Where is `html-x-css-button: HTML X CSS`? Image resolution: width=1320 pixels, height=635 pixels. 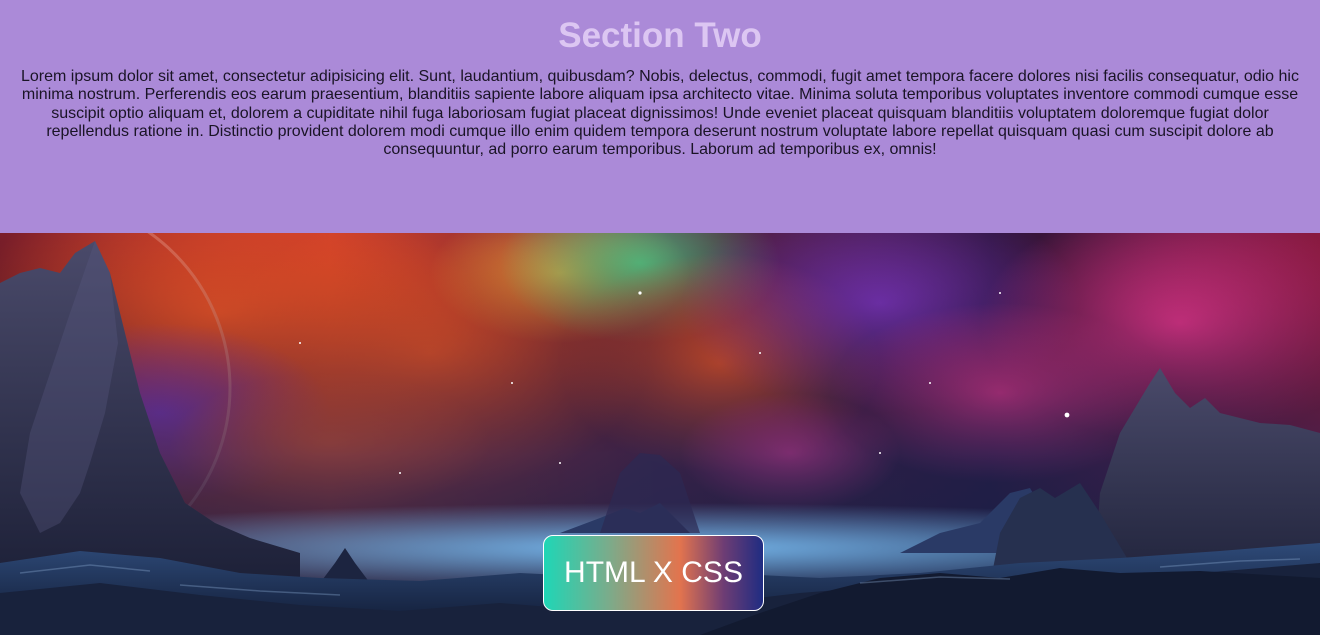 html-x-css-button: HTML X CSS is located at coordinates (653, 573).